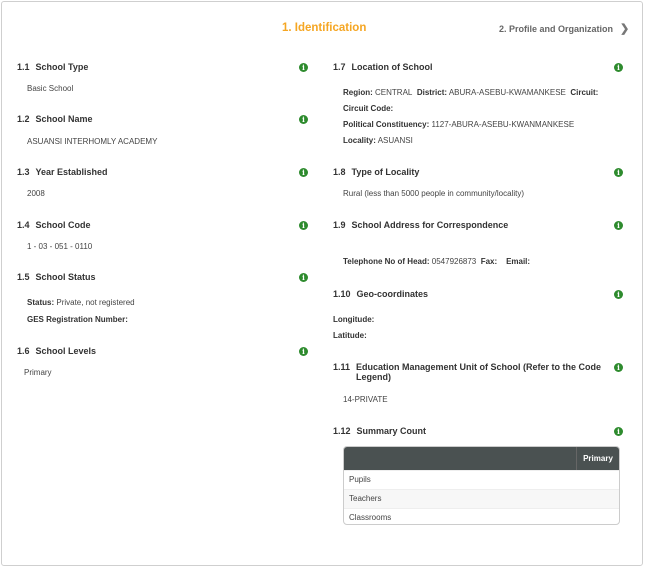 Image resolution: width=646 pixels, height=569 pixels. I want to click on section-title: Geo-coordinates, so click(392, 294).